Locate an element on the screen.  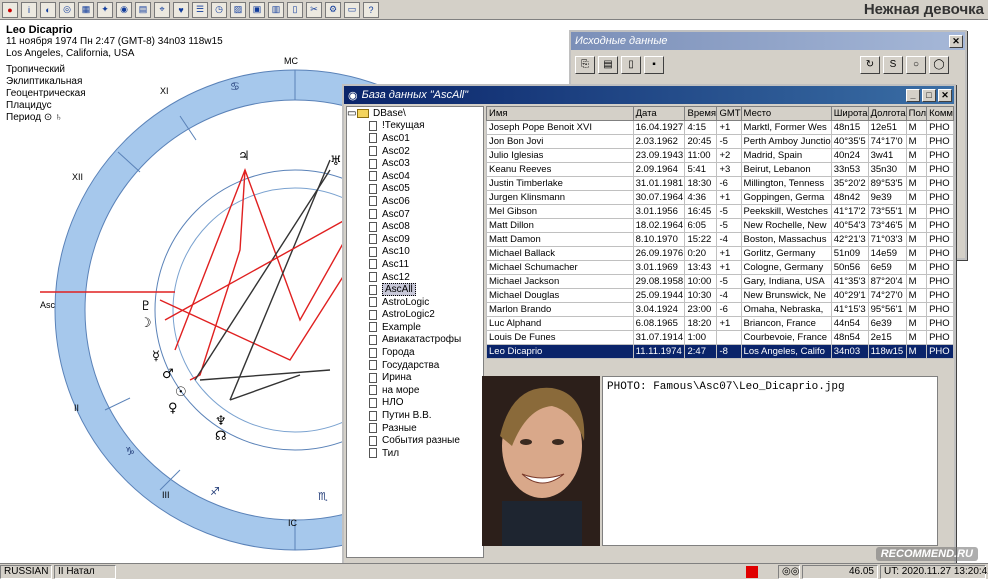
copy-button: ⎘ is located at coordinates (585, 65).